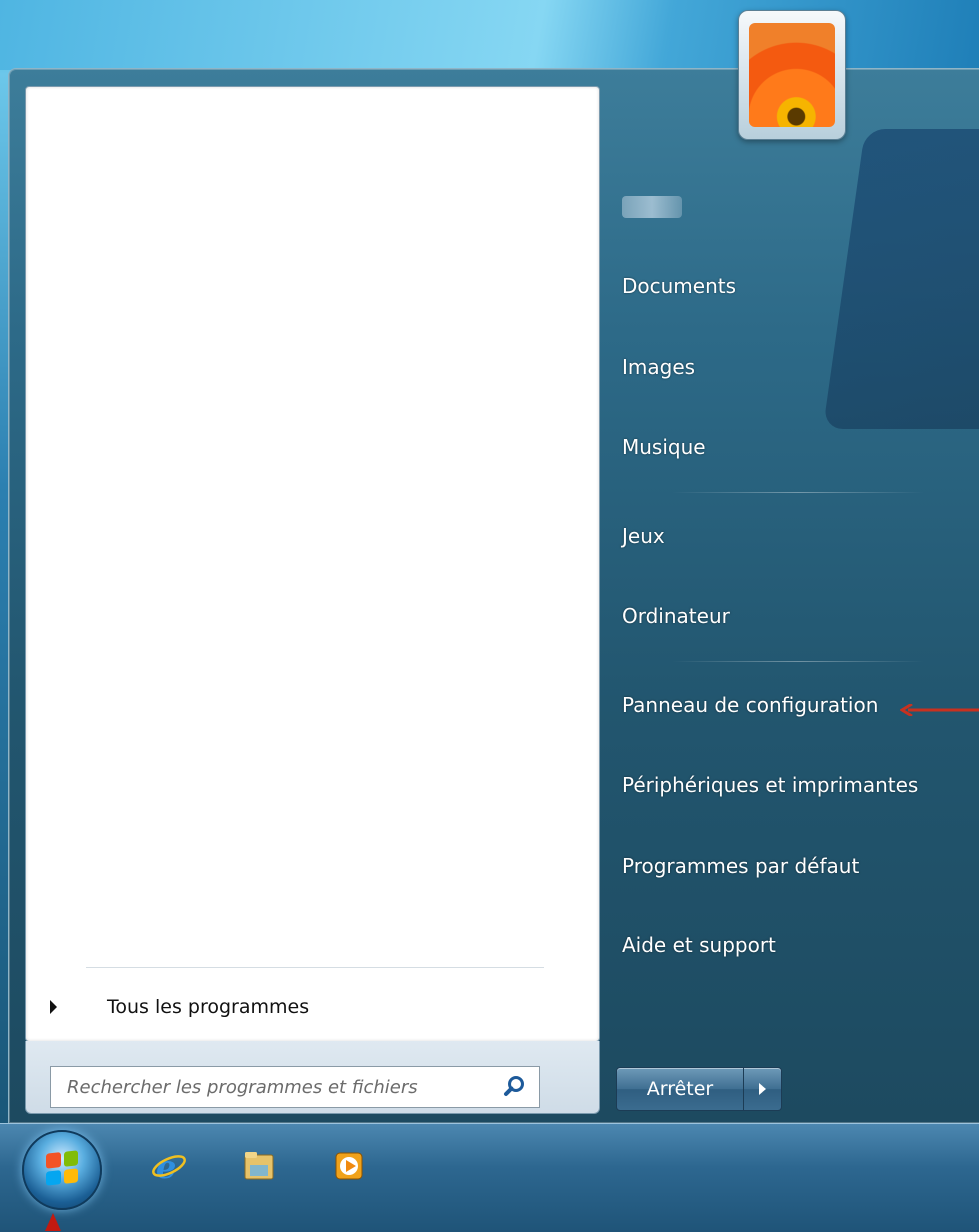 This screenshot has height=1232, width=979. I want to click on menu-item-label: Panneau de configuration, so click(750, 705).